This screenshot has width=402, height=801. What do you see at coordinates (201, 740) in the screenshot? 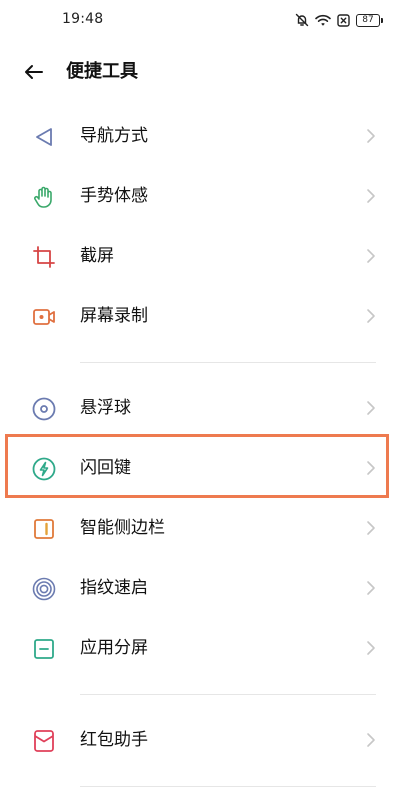
I see `list-item-red-envelope: 红包助手` at bounding box center [201, 740].